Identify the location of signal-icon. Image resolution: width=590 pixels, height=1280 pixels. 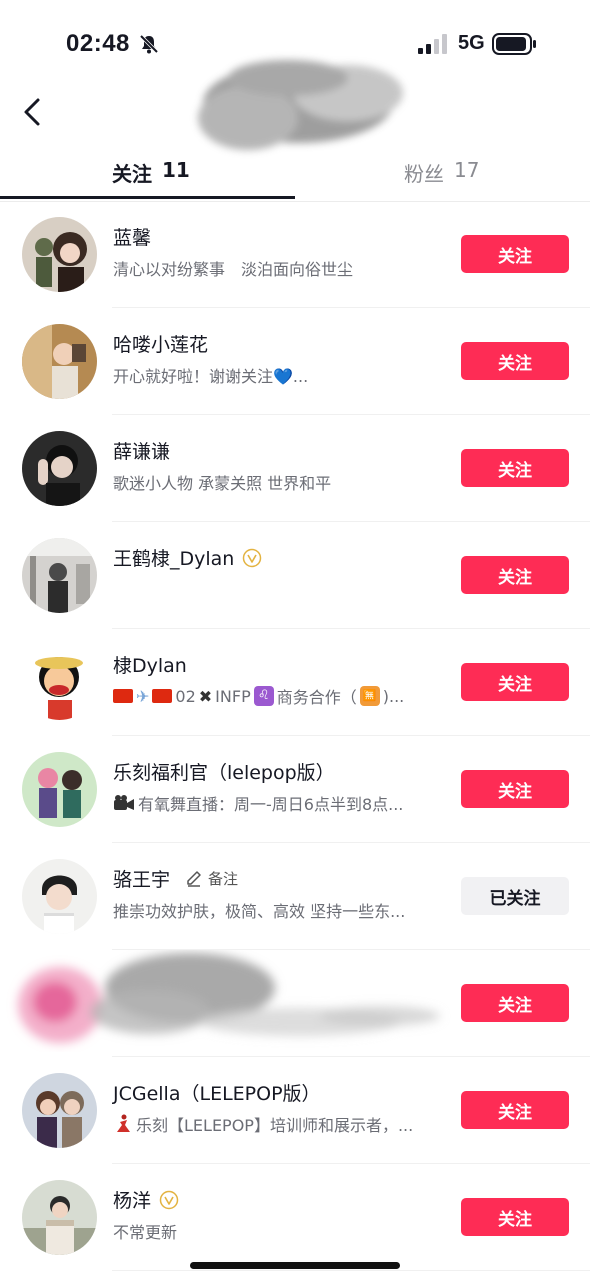
(432, 44).